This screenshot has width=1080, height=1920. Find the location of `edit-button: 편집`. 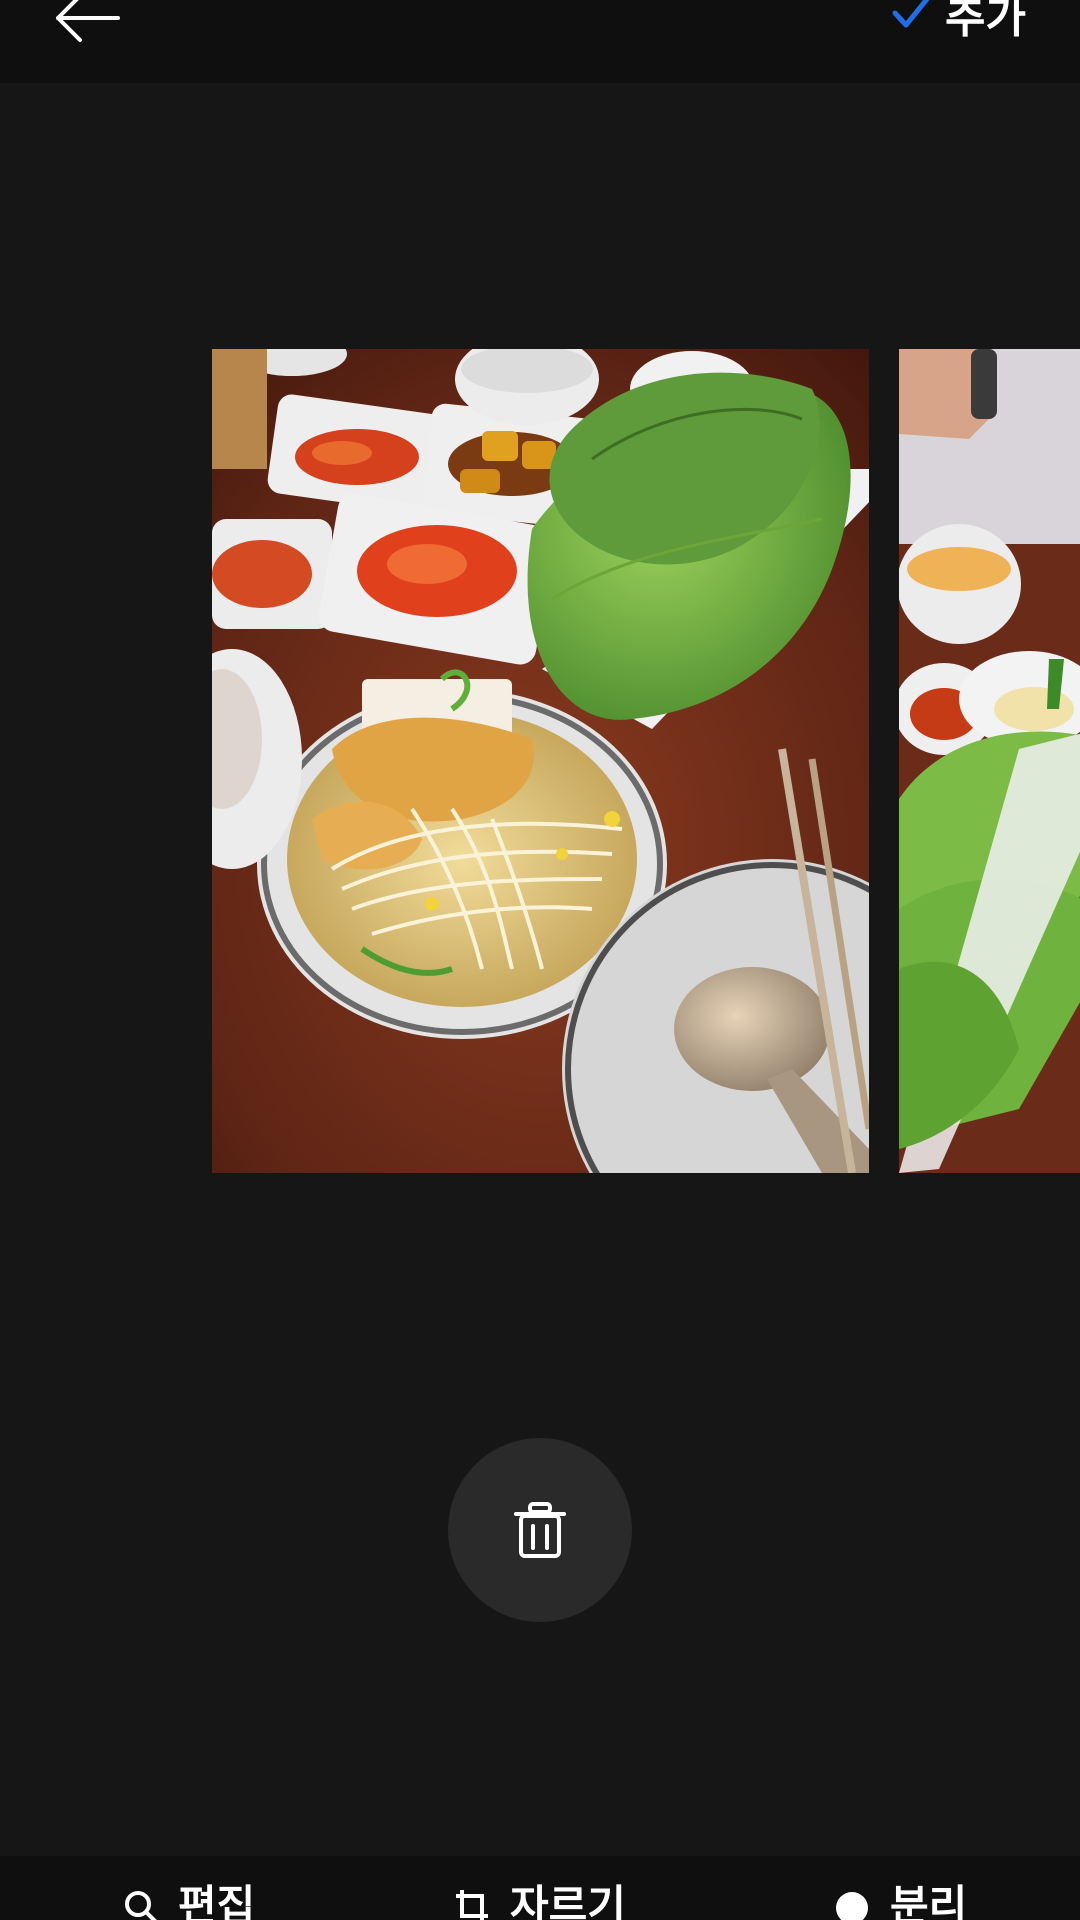

edit-button: 편집 is located at coordinates (187, 1900).